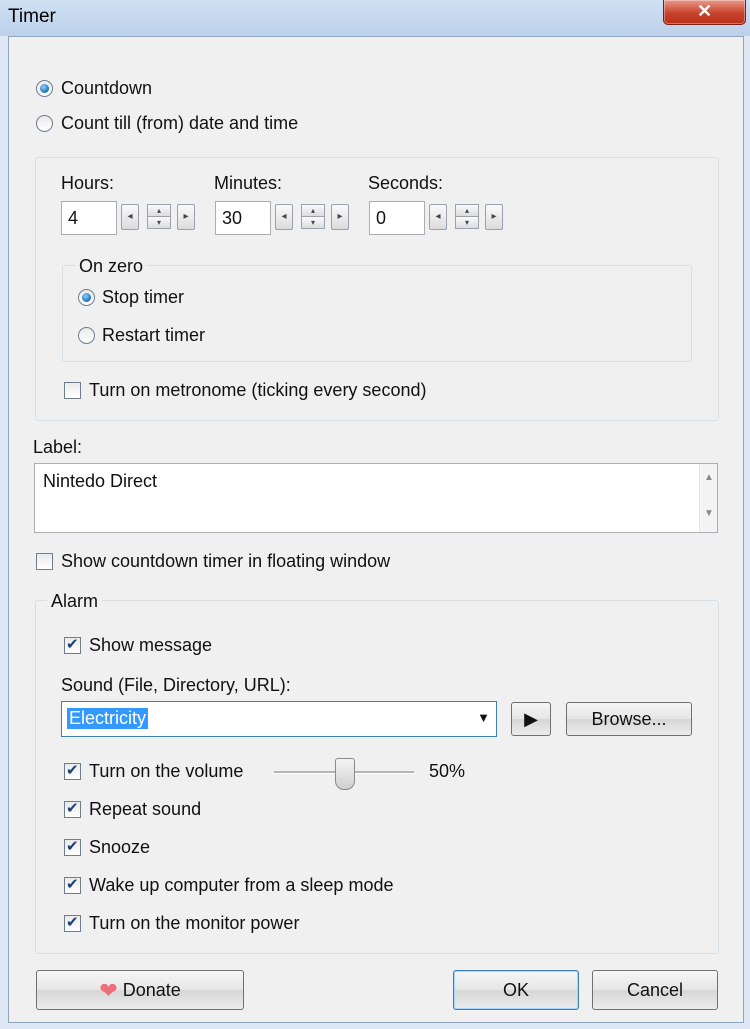 This screenshot has width=750, height=1029. Describe the element at coordinates (279, 719) in the screenshot. I see `sound-combobox: Electricity ▼` at that location.